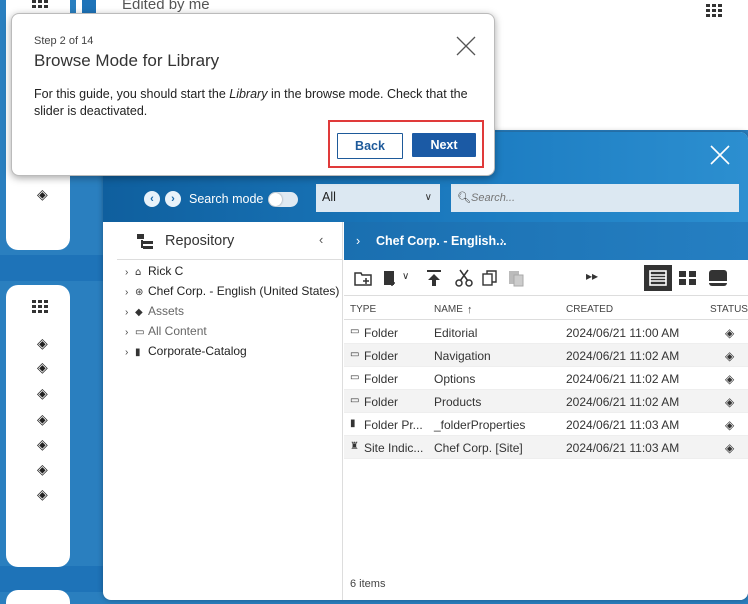 The width and height of the screenshot is (748, 604). I want to click on row-created: 2024/06/21 11:00 AM, so click(623, 333).